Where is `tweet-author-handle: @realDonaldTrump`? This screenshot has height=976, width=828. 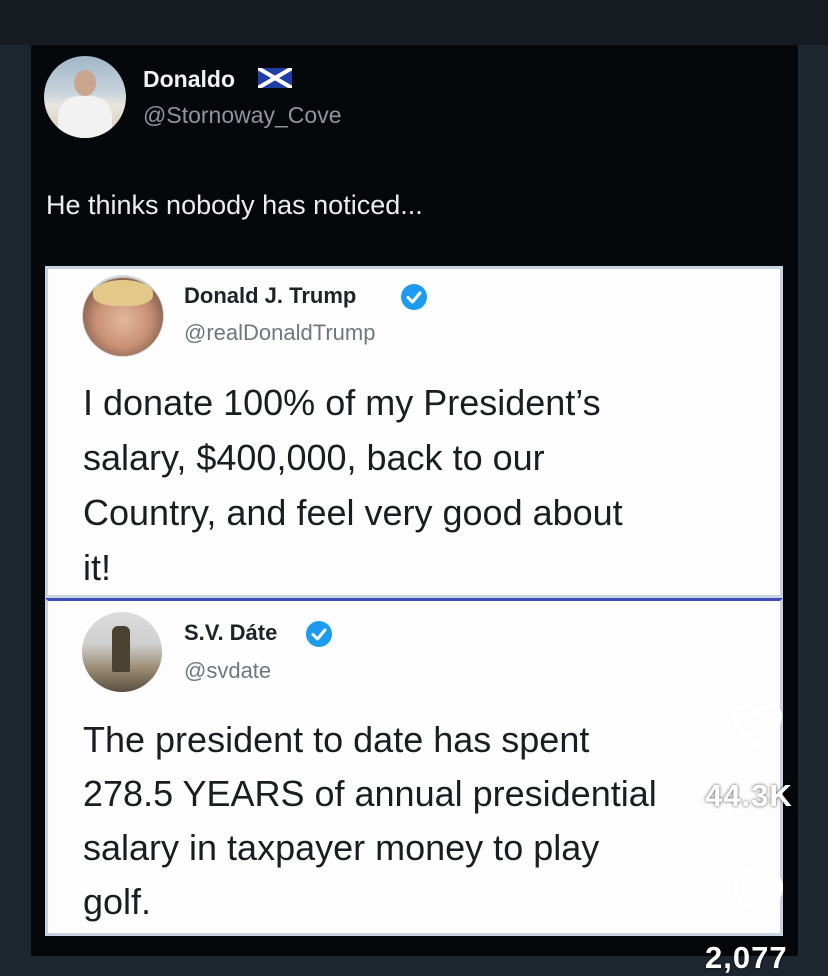 tweet-author-handle: @realDonaldTrump is located at coordinates (280, 332).